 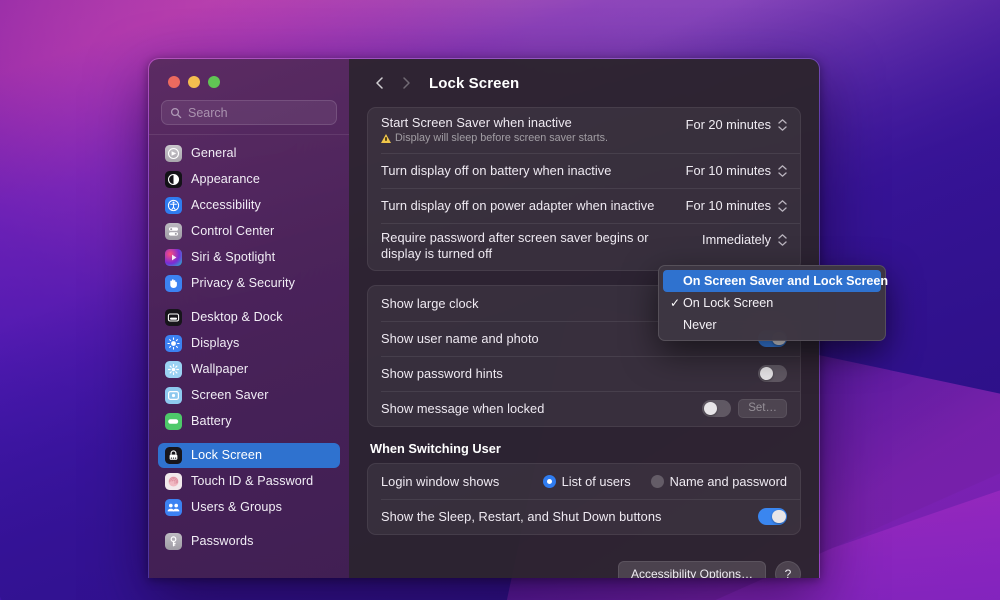 I want to click on forward-button, so click(x=406, y=83).